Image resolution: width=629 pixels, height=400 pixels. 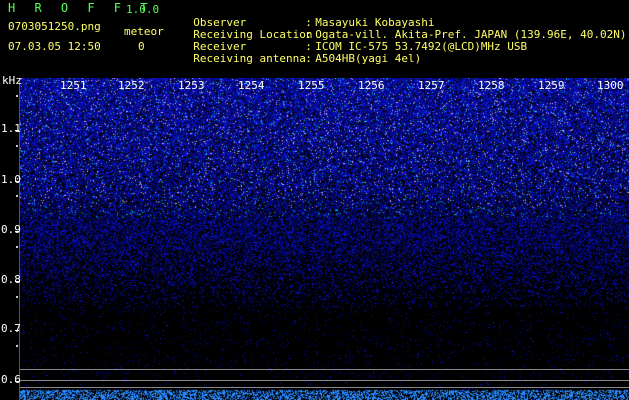 What do you see at coordinates (371, 85) in the screenshot?
I see `time-tick-label: 1256` at bounding box center [371, 85].